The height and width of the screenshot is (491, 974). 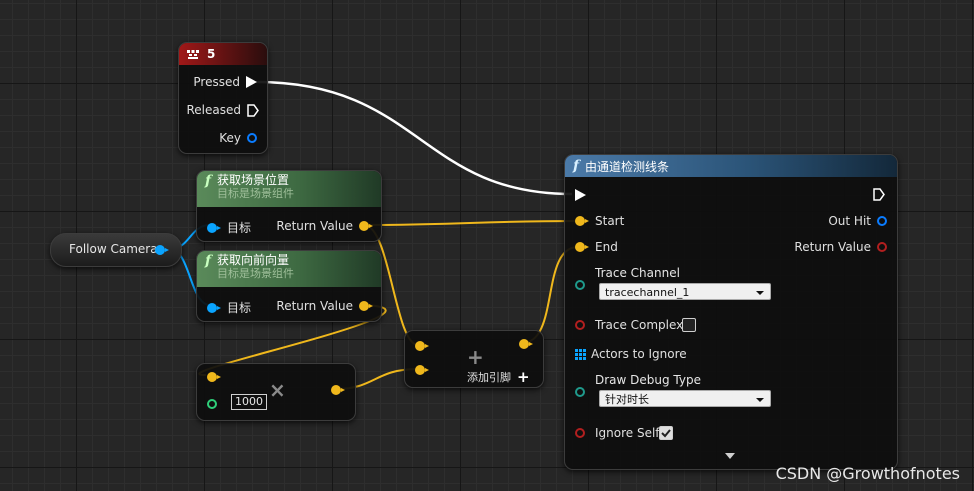 What do you see at coordinates (639, 325) in the screenshot?
I see `trace-complex-label: Trace Complex` at bounding box center [639, 325].